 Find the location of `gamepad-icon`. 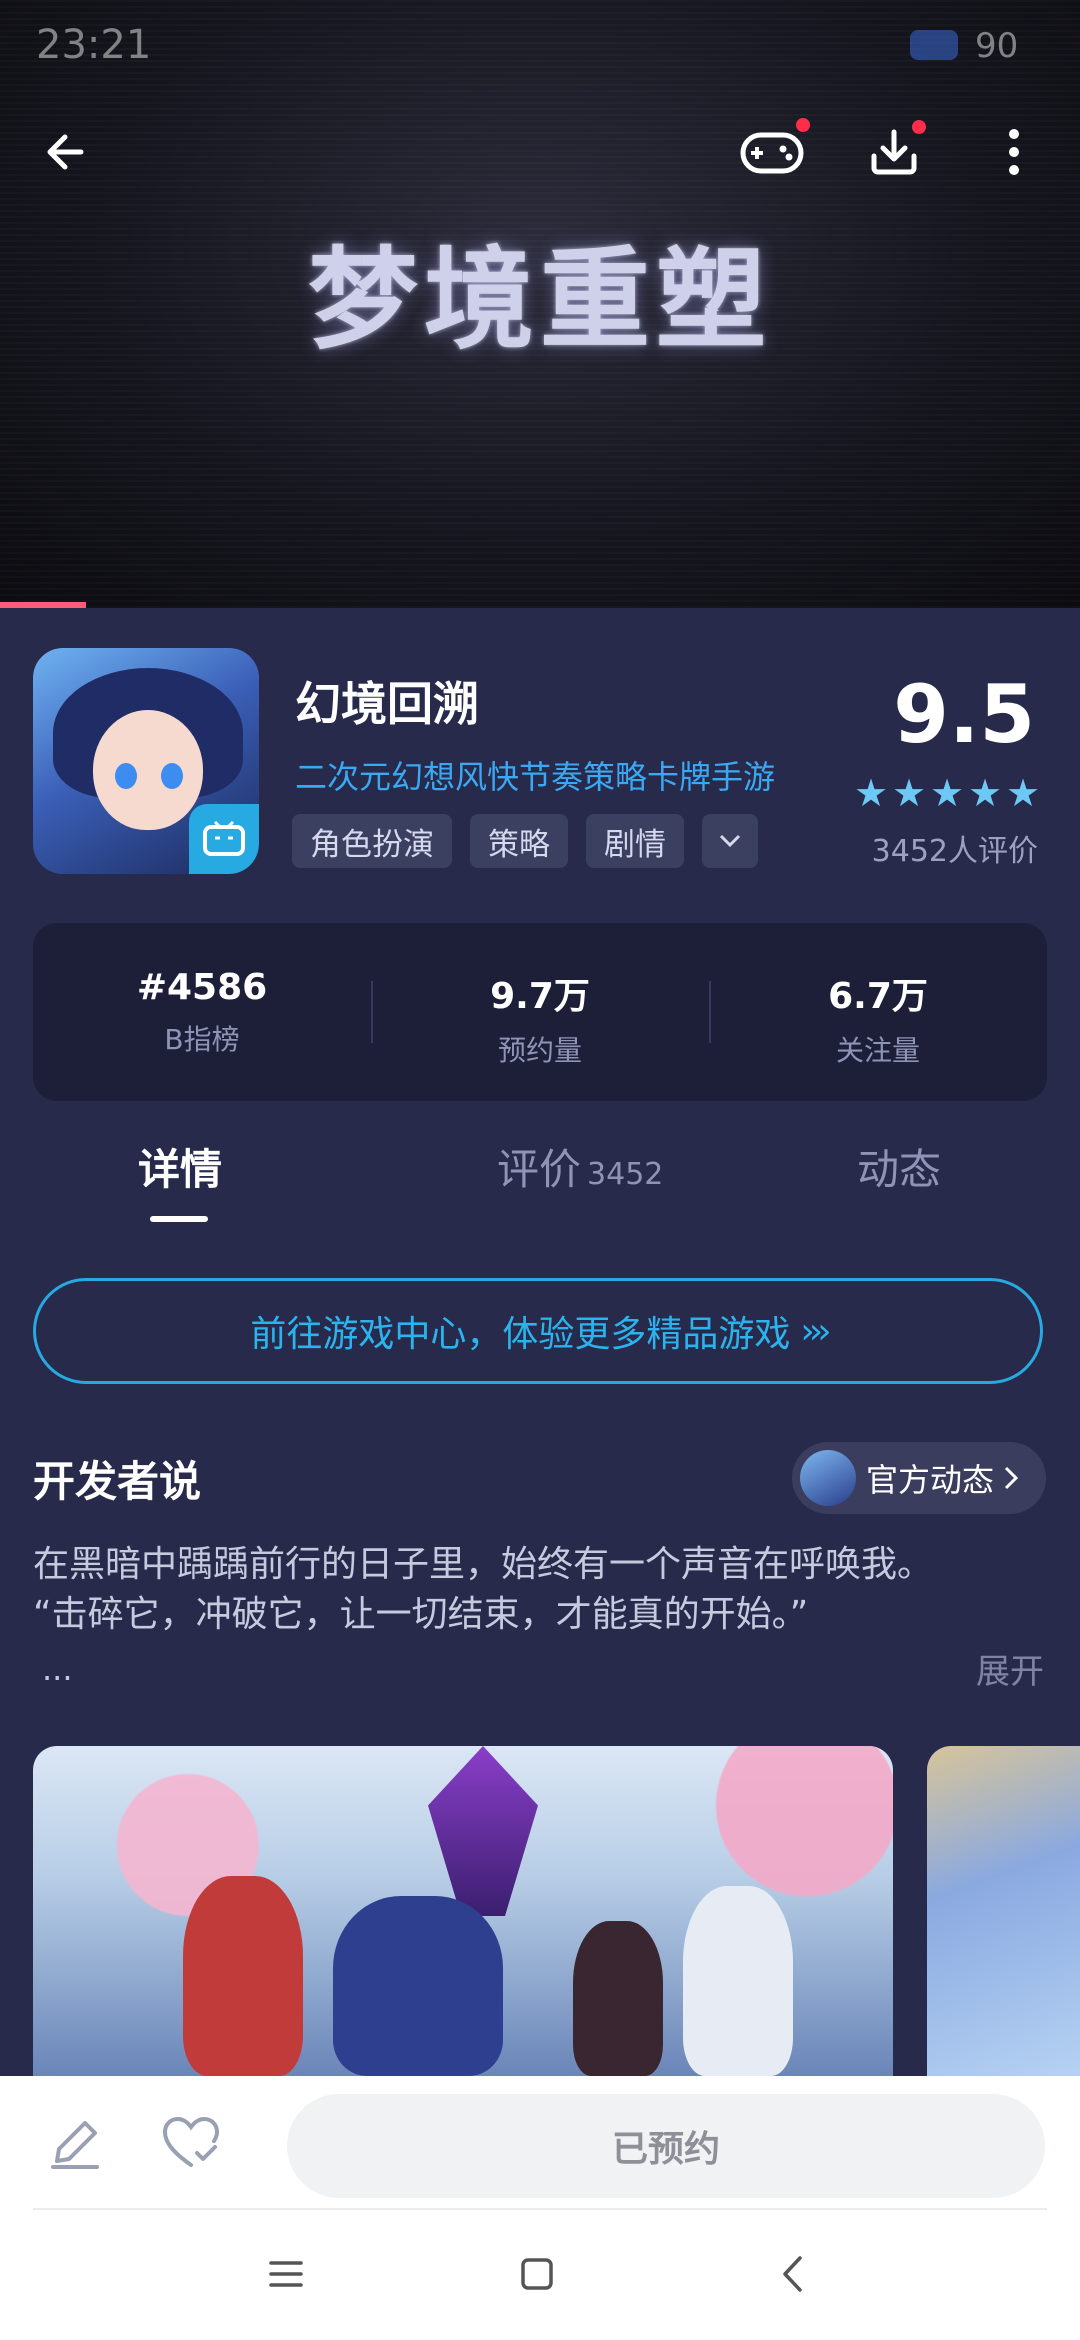

gamepad-icon is located at coordinates (772, 153).